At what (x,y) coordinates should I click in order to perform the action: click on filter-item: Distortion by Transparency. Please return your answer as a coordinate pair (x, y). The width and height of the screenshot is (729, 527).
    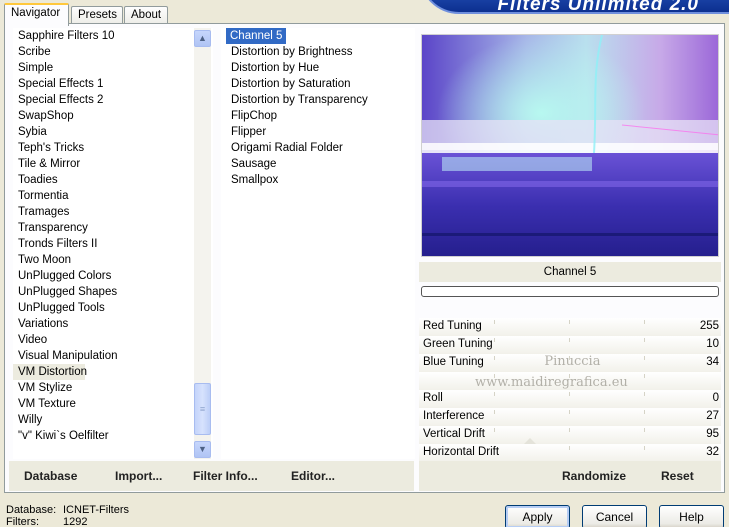
    Looking at the image, I should click on (318, 100).